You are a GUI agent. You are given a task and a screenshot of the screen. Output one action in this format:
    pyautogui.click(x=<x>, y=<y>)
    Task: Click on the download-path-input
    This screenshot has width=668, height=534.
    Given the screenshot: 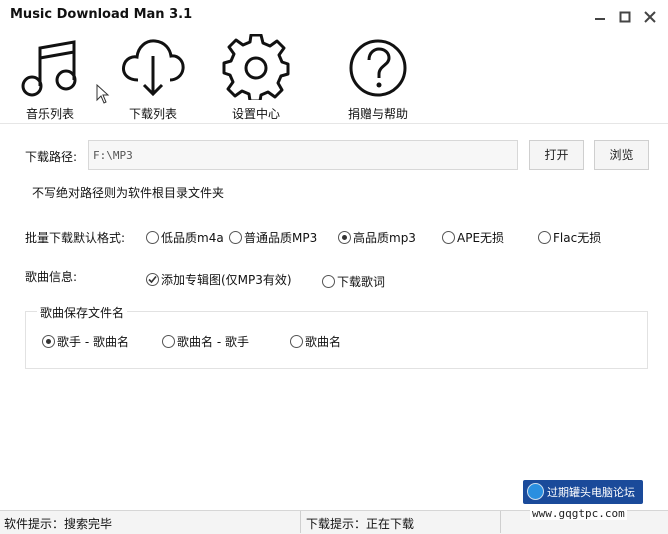 What is the action you would take?
    pyautogui.click(x=303, y=155)
    